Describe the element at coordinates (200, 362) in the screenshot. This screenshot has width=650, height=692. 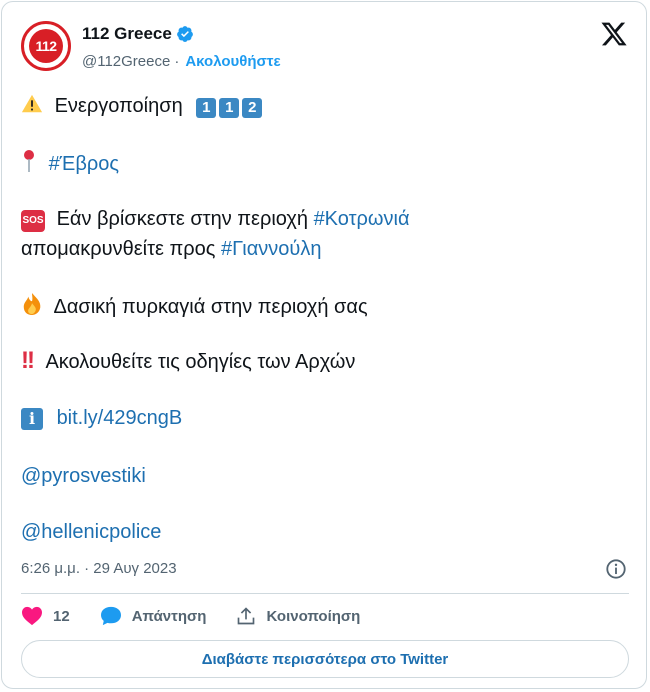
I see `authorities-text: Ακολουθείτε τις οδηγίες των Αρχών` at that location.